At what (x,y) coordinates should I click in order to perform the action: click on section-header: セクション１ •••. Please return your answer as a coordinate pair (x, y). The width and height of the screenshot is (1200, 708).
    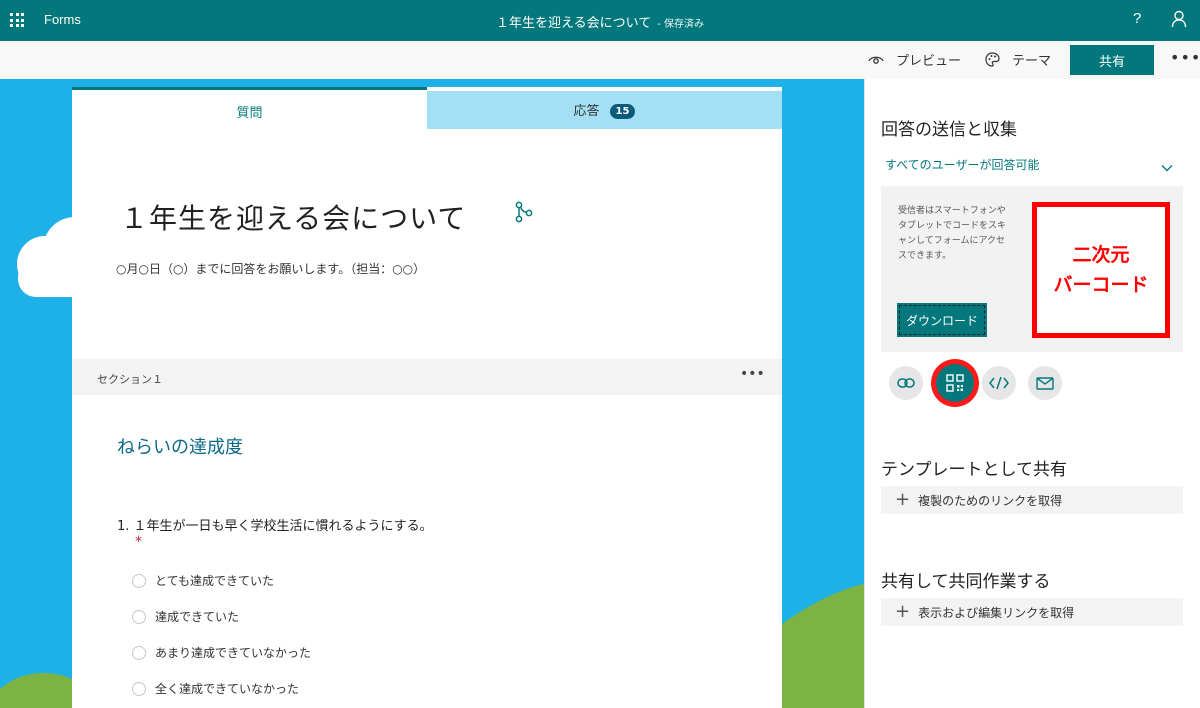
    Looking at the image, I should click on (427, 377).